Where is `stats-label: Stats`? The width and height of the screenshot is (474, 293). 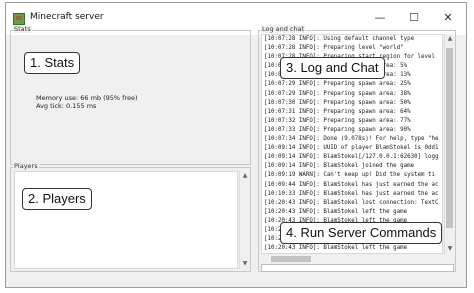 stats-label: Stats is located at coordinates (22, 29).